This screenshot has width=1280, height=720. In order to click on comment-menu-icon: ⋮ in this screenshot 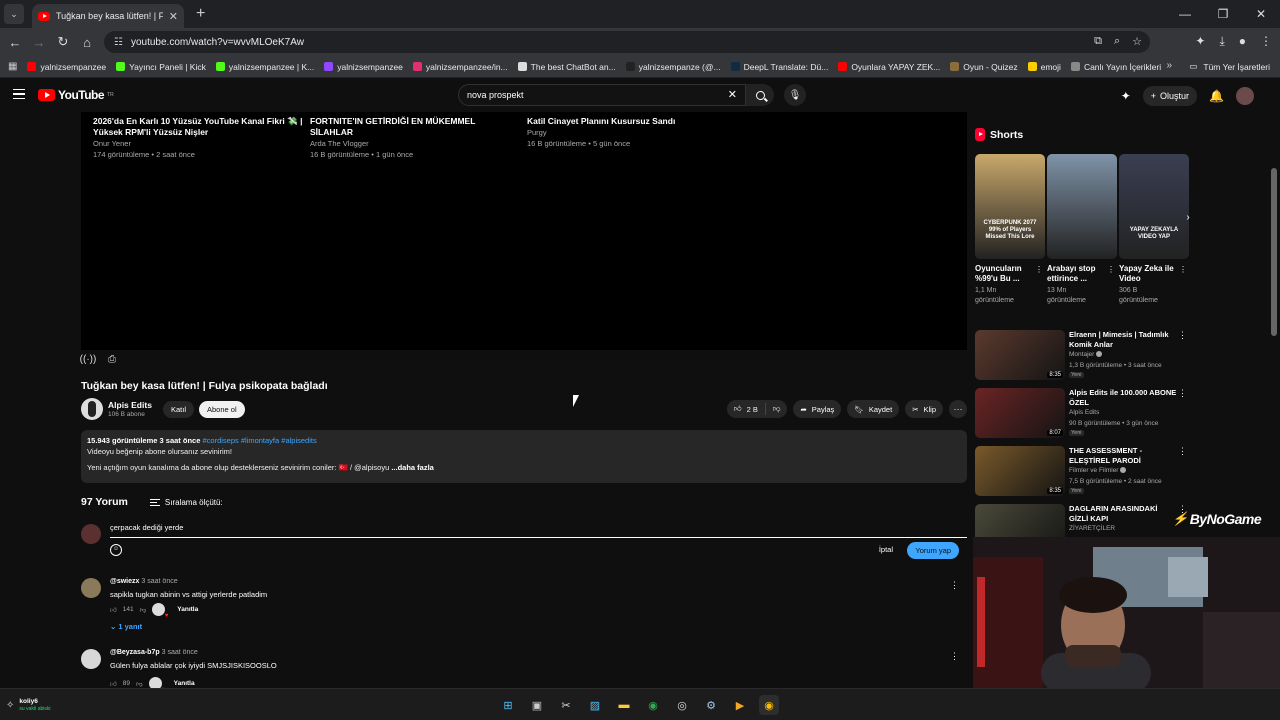, I will do `click(954, 656)`.